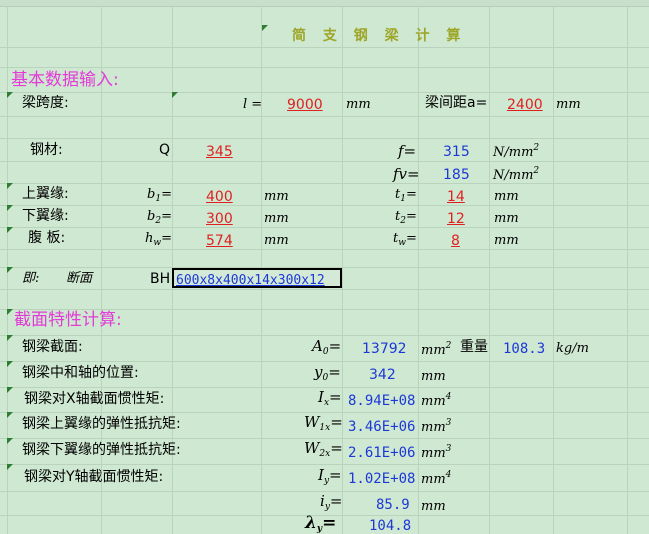  I want to click on span-symbol: l =, so click(253, 104).